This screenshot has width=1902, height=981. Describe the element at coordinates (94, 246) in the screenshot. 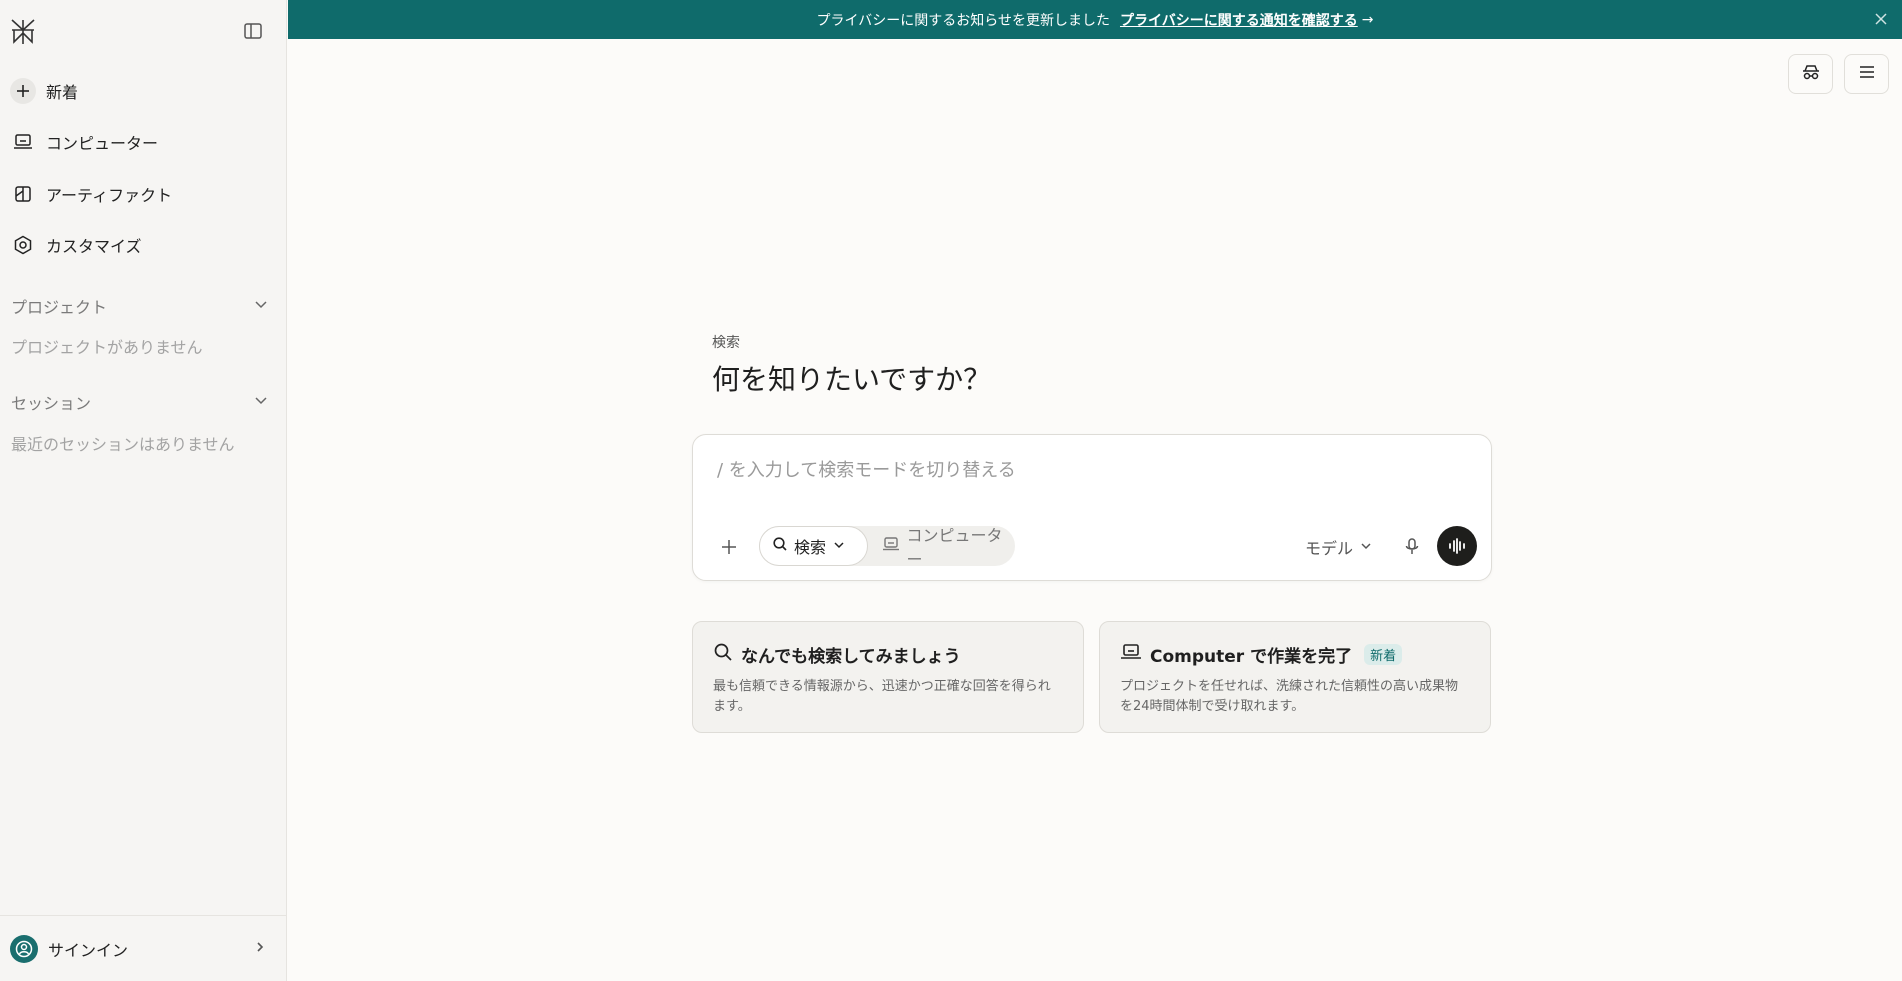

I see `sidebar-item-label: カスタマイズ` at that location.